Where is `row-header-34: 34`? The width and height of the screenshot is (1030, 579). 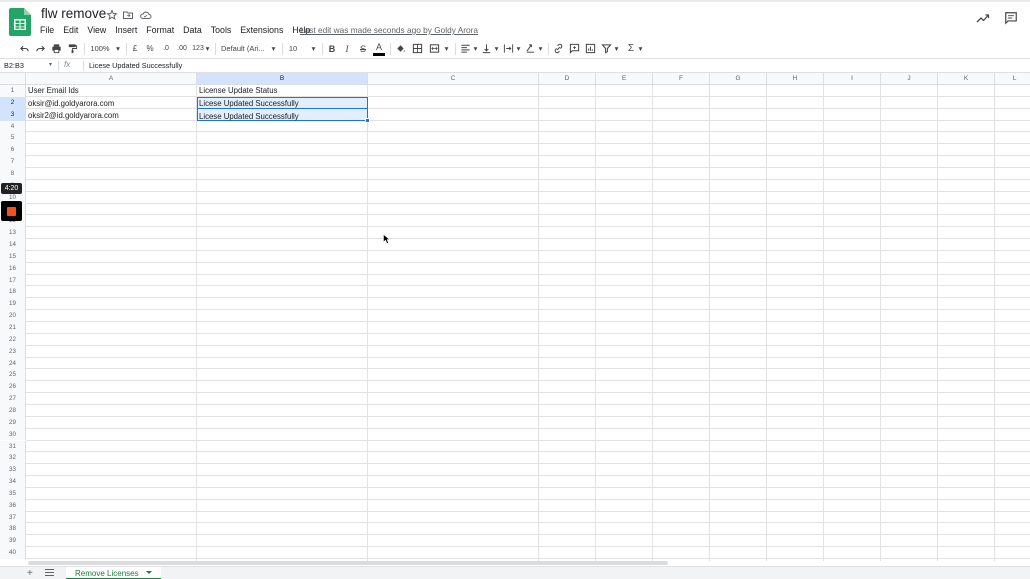
row-header-34: 34 is located at coordinates (13, 482).